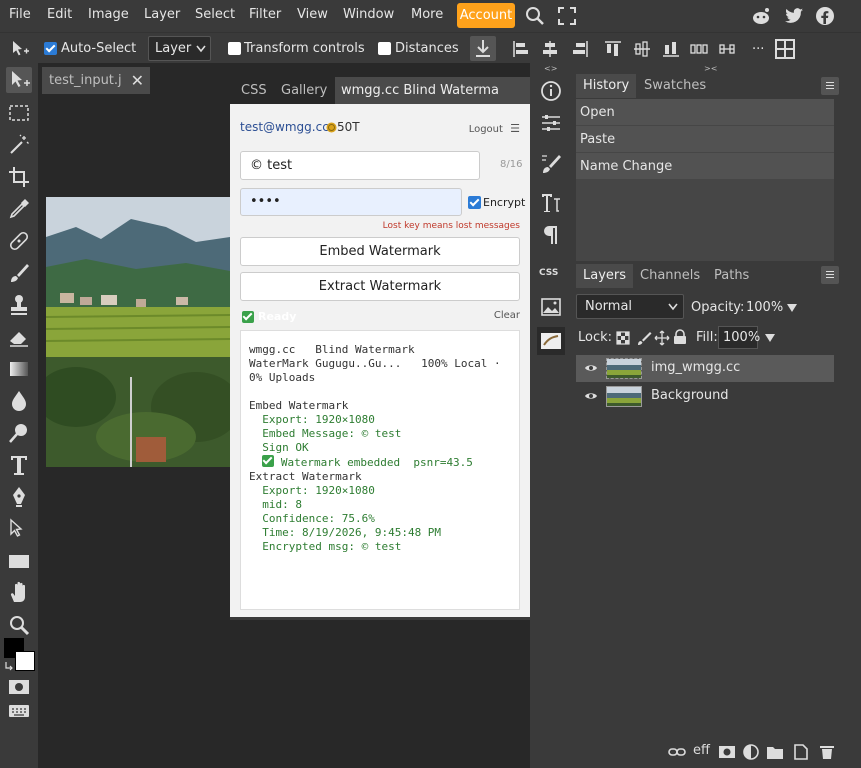 Image resolution: width=861 pixels, height=768 pixels. Describe the element at coordinates (19, 369) in the screenshot. I see `gradient-tool` at that location.